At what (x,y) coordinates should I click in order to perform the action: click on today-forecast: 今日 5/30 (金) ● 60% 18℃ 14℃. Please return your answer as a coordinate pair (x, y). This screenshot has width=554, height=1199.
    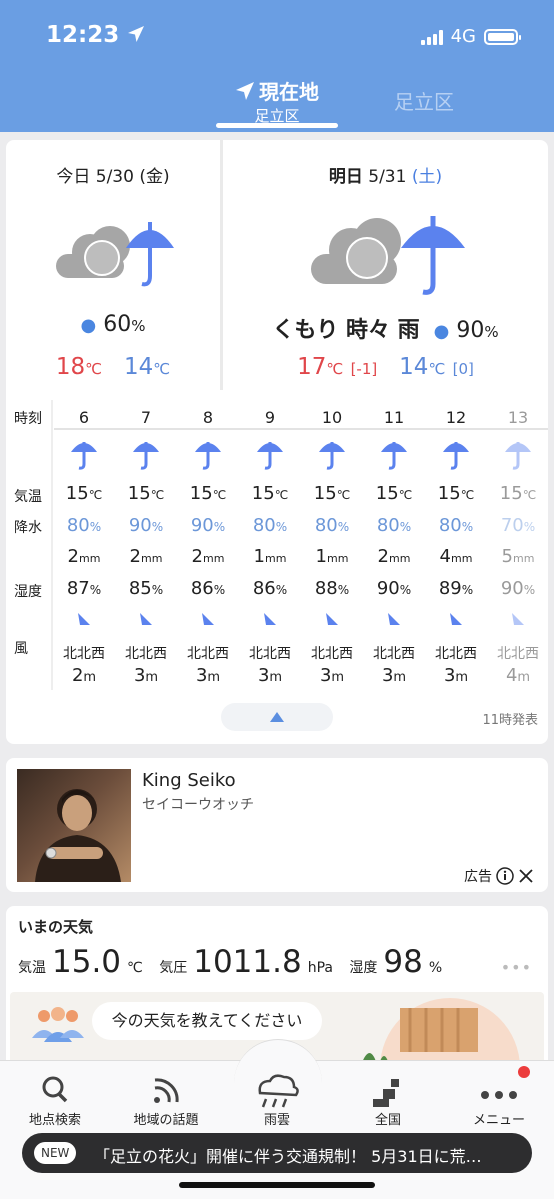
    Looking at the image, I should click on (113, 262).